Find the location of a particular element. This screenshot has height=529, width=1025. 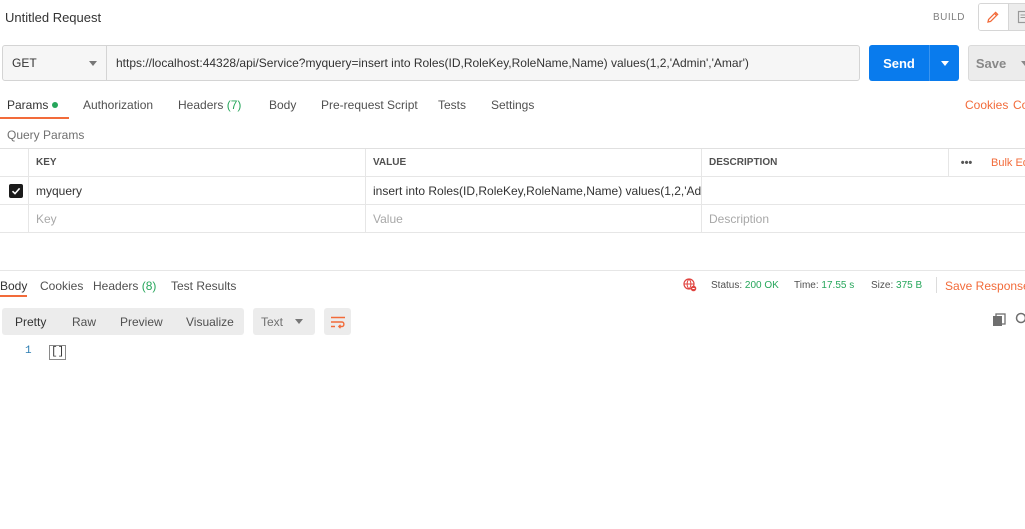

url-bar: GET is located at coordinates (431, 63).